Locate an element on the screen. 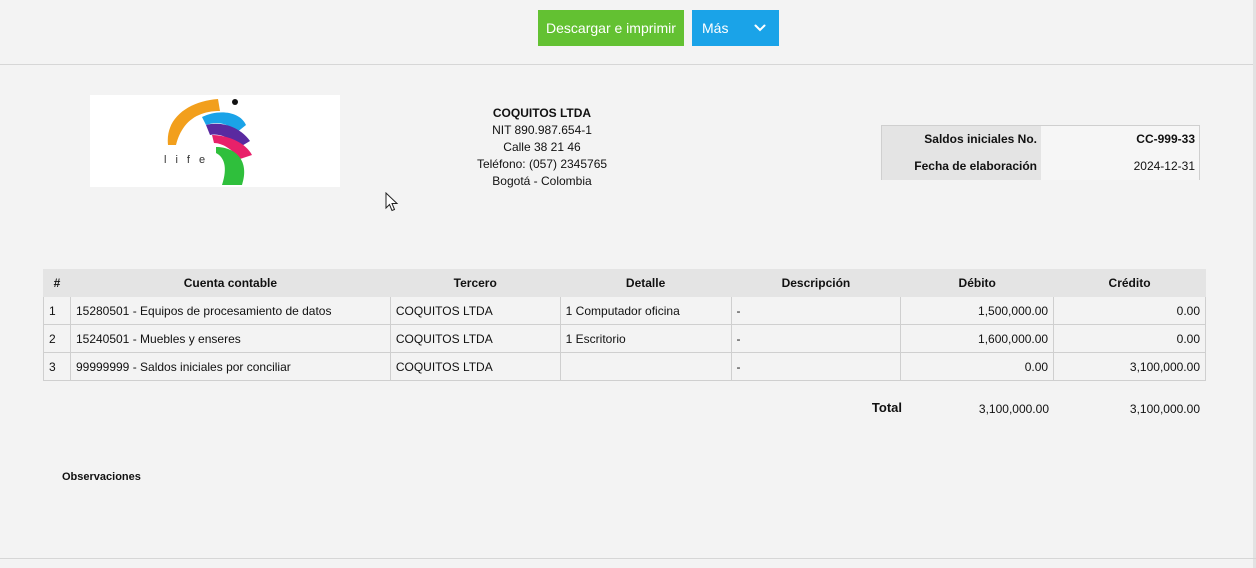  col-header-debit: Débito is located at coordinates (977, 283).